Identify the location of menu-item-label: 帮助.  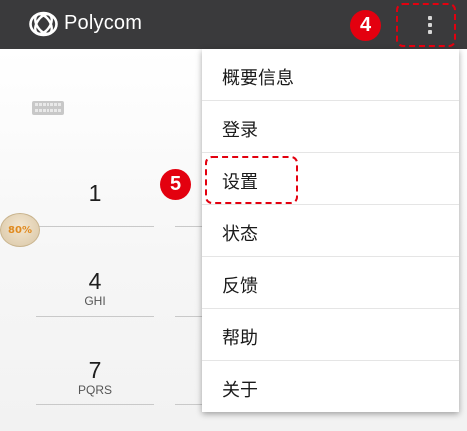
(240, 338).